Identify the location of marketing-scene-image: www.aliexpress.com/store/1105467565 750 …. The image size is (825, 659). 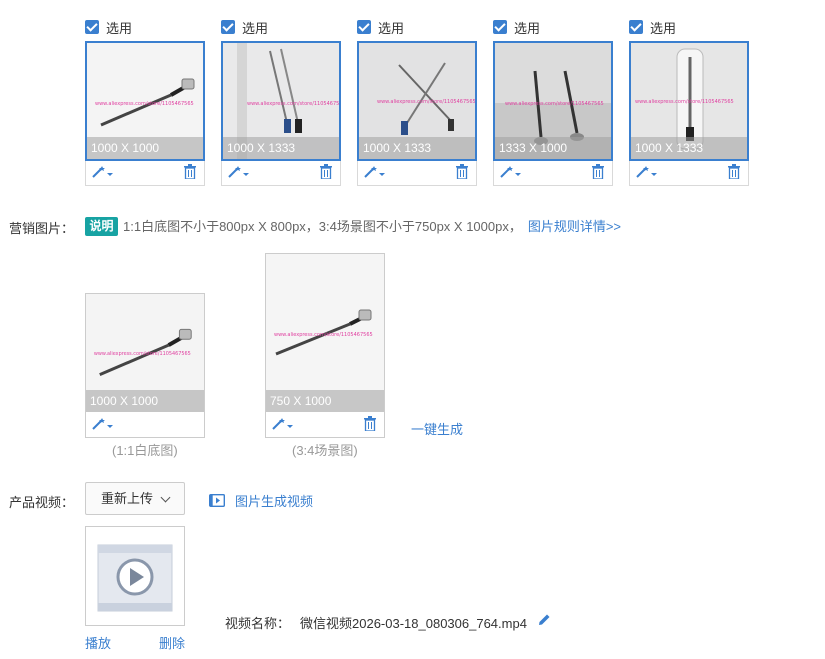
(325, 333).